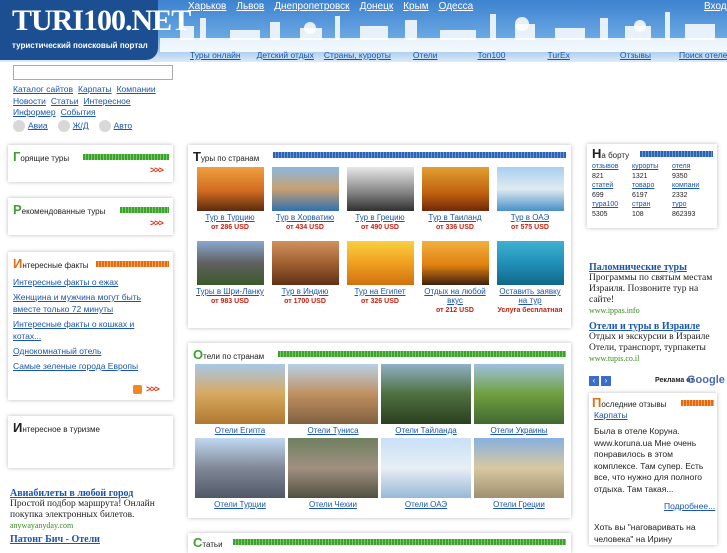 The image size is (727, 553). What do you see at coordinates (333, 468) in the screenshot?
I see `hotel-photo-czech` at bounding box center [333, 468].